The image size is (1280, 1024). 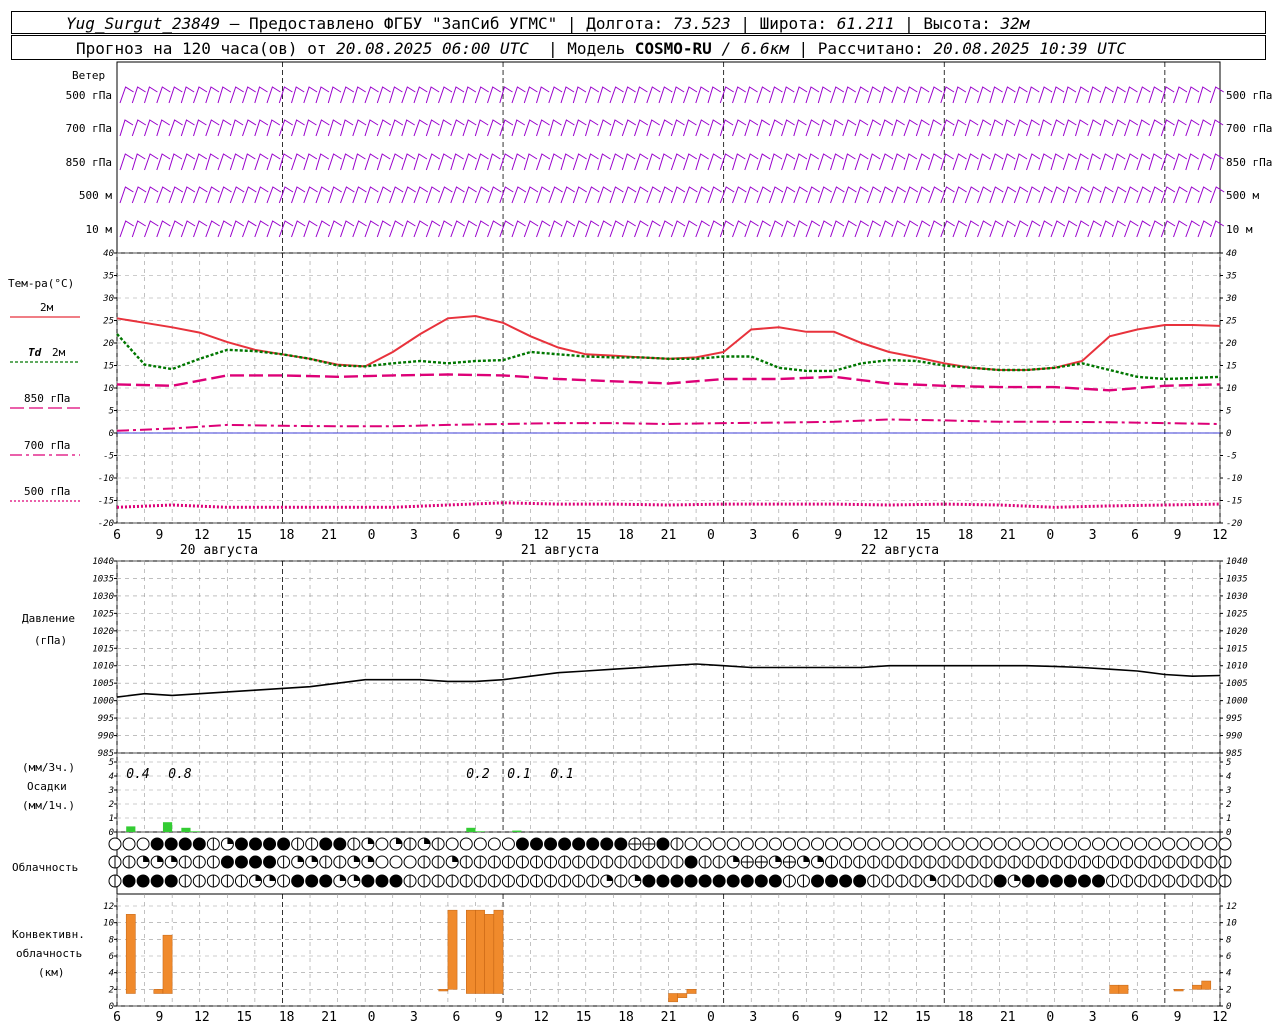 I want to click on precip-tick-right: 4, so click(x=1228, y=777).